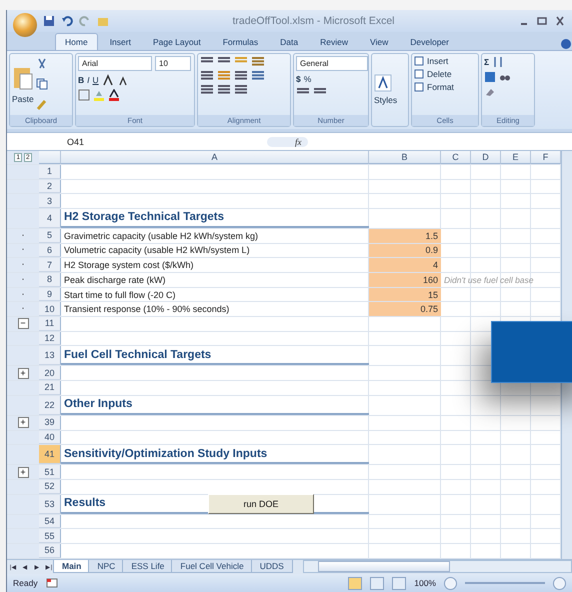 This screenshot has width=572, height=592. Describe the element at coordinates (439, 73) in the screenshot. I see `cells-button: Delete` at that location.